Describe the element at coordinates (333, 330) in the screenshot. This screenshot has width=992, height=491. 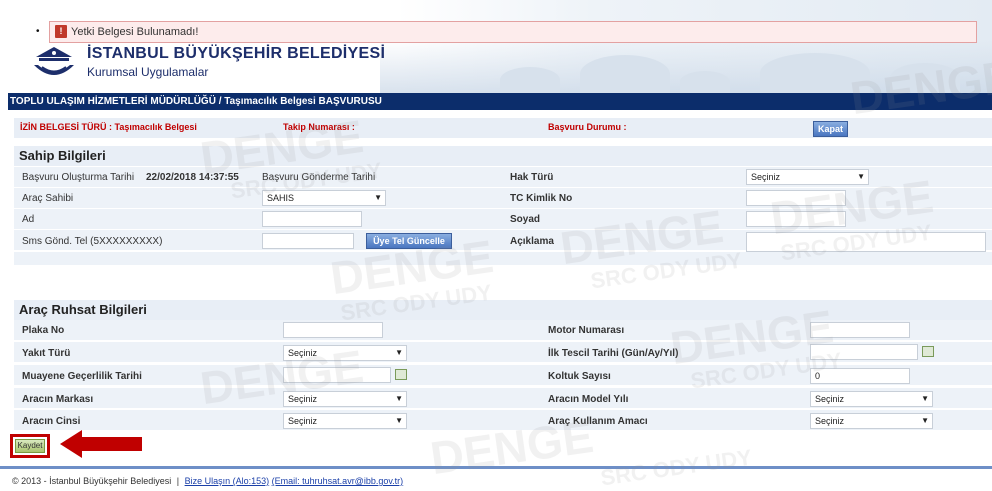
I see `plate-input` at that location.